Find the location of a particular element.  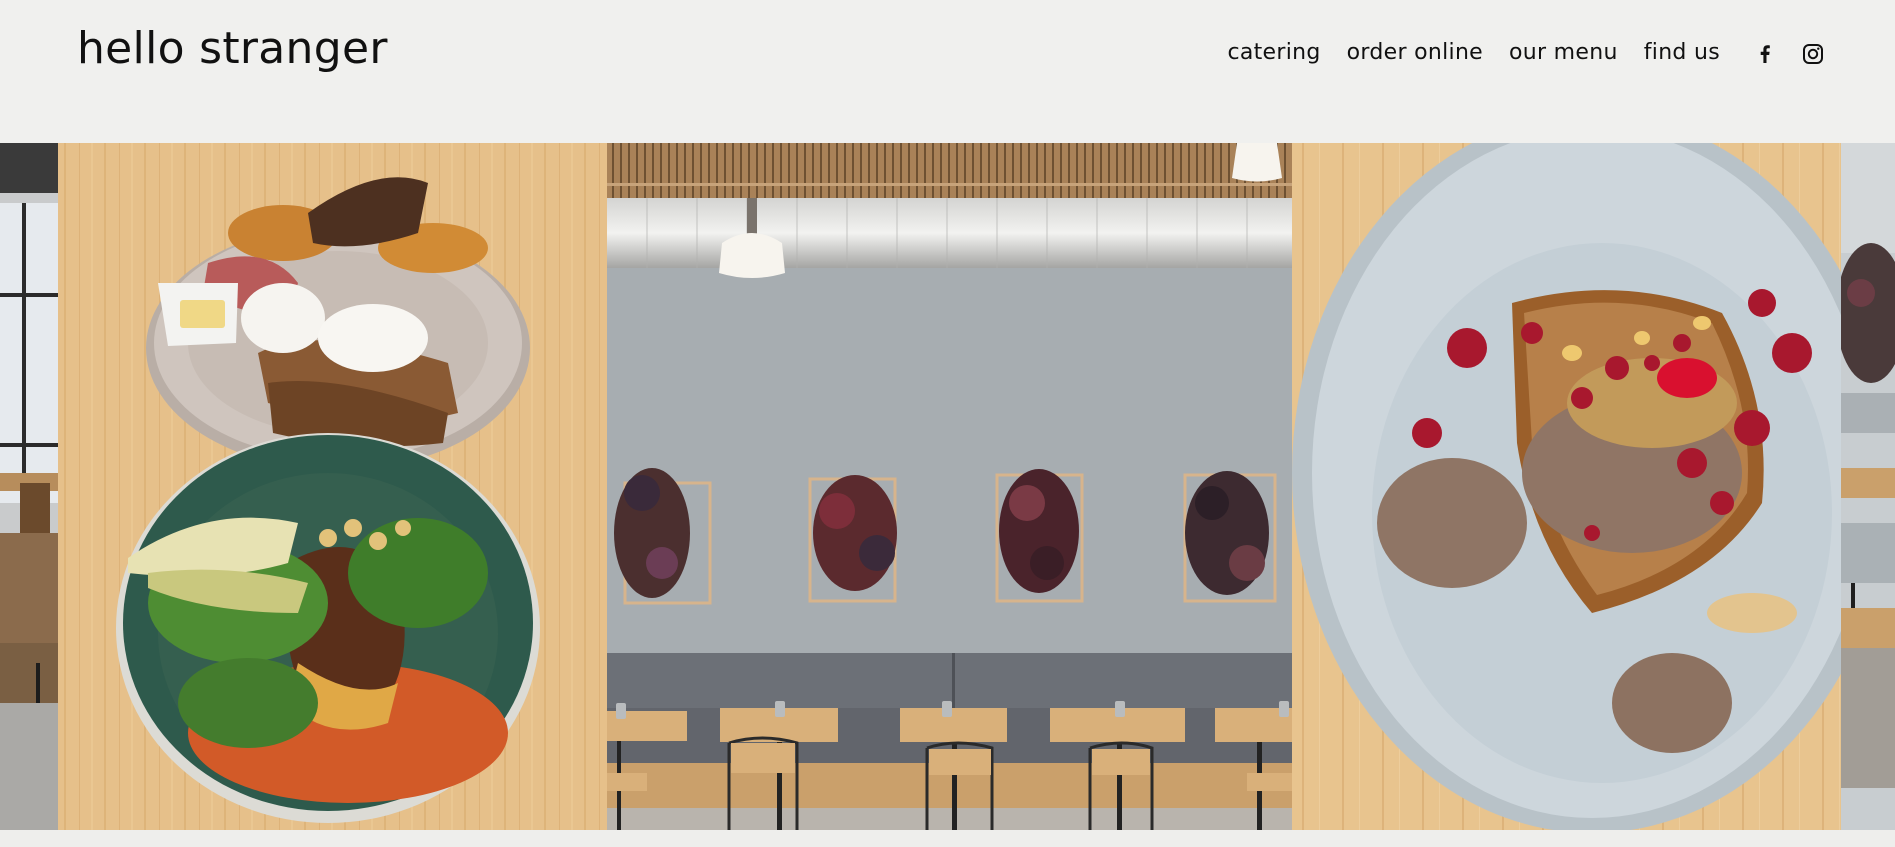

gallery-slide-interior-left is located at coordinates (29, 486).